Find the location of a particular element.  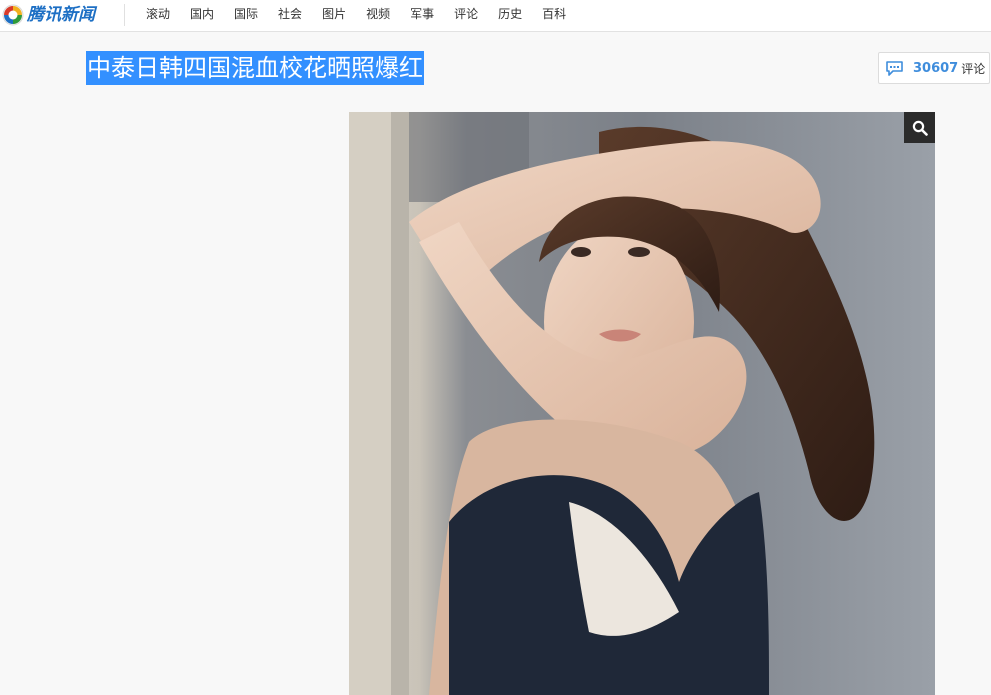

nav-item-history: 历史 is located at coordinates (509, 14).